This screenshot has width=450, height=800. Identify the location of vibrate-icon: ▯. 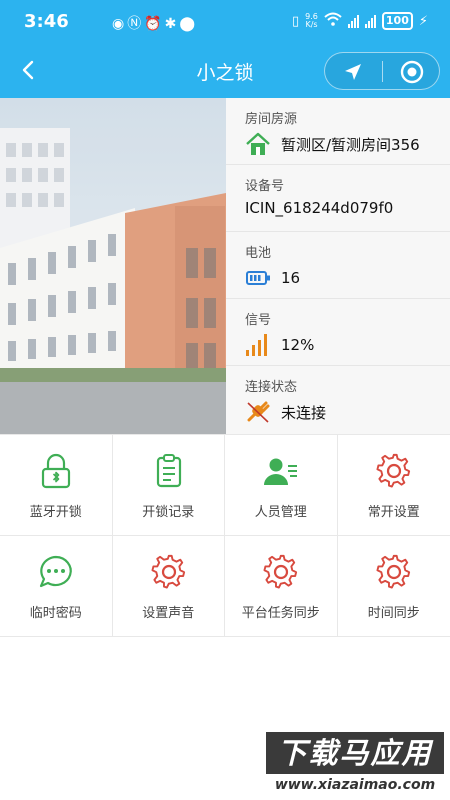
(296, 21).